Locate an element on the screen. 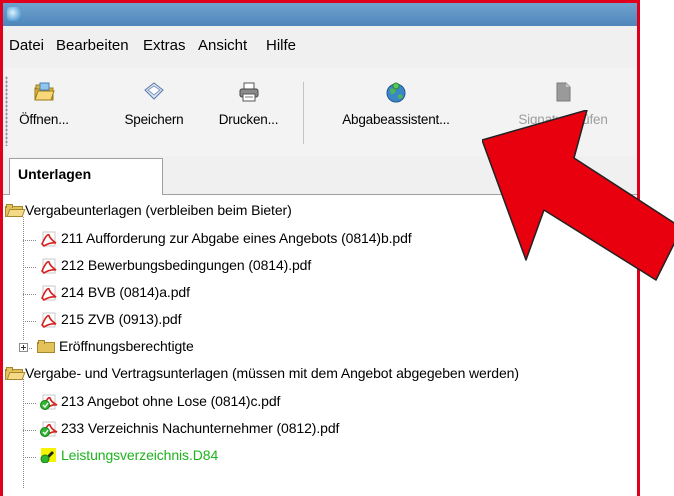 This screenshot has width=674, height=496. tree-file-label: 213 Angebot ohne Lose (0814)c.pdf is located at coordinates (171, 401).